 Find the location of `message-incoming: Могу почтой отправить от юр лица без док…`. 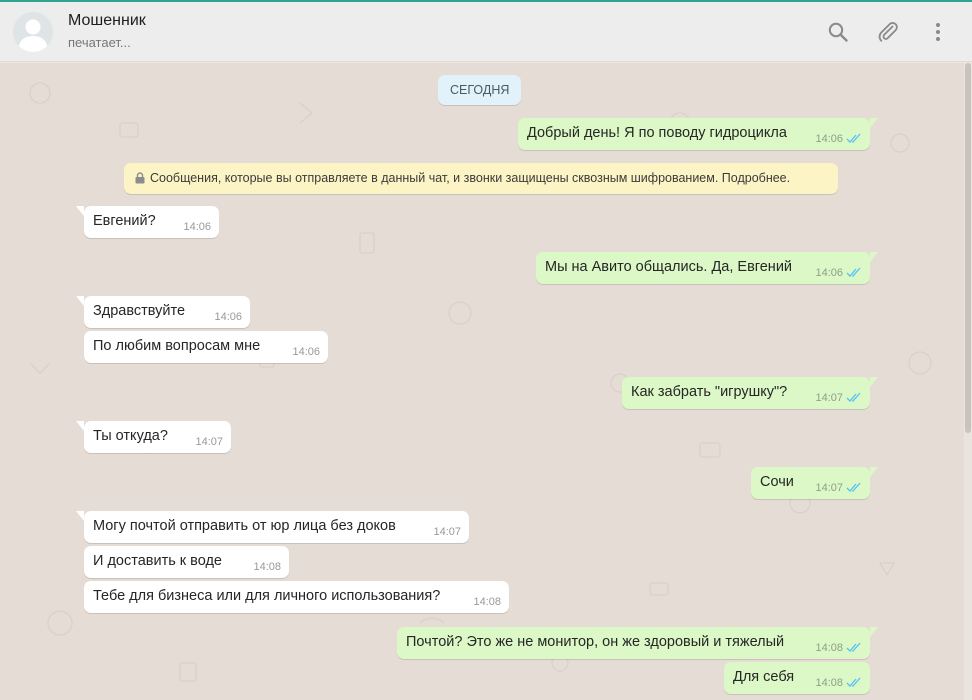

message-incoming: Могу почтой отправить от юр лица без док… is located at coordinates (272, 527).